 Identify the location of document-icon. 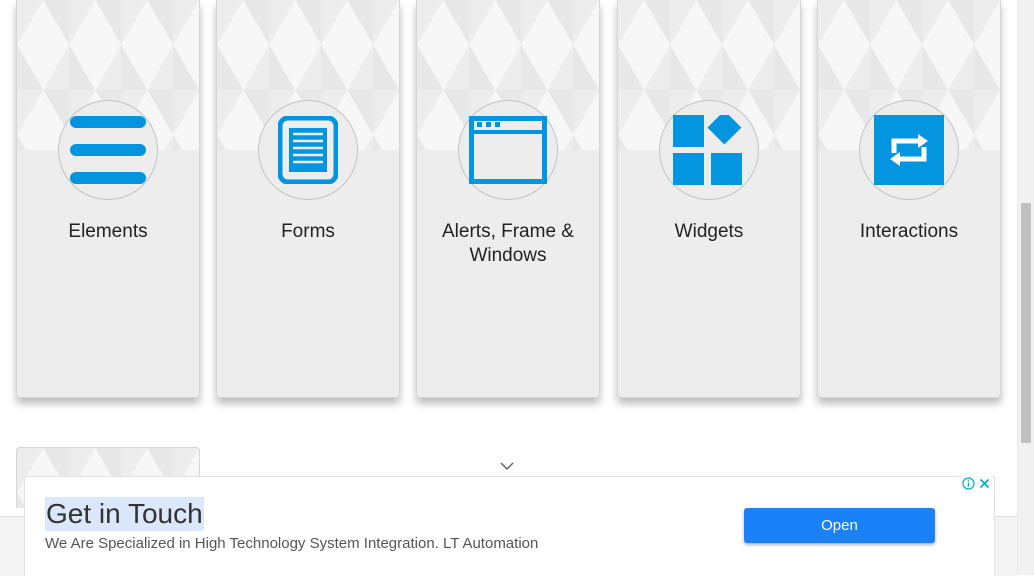
(308, 150).